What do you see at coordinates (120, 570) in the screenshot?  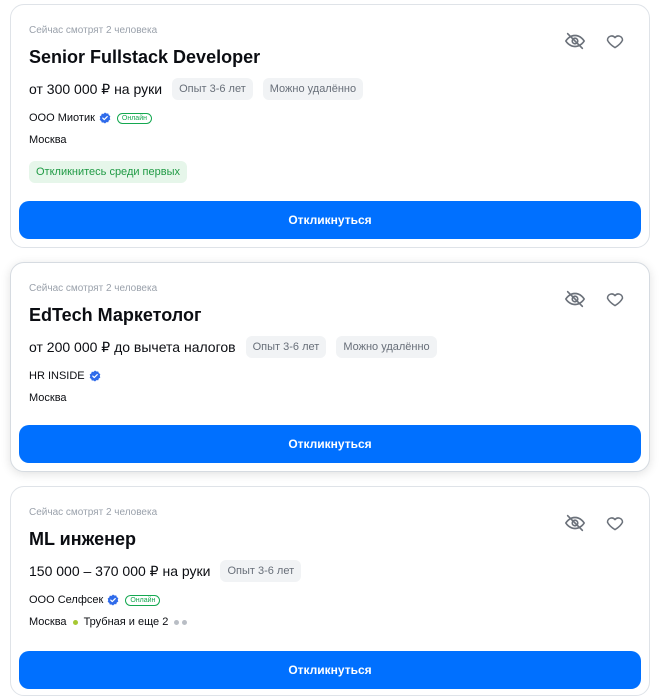 I see `salary: 150 000 – 370 000 ₽ на руки` at bounding box center [120, 570].